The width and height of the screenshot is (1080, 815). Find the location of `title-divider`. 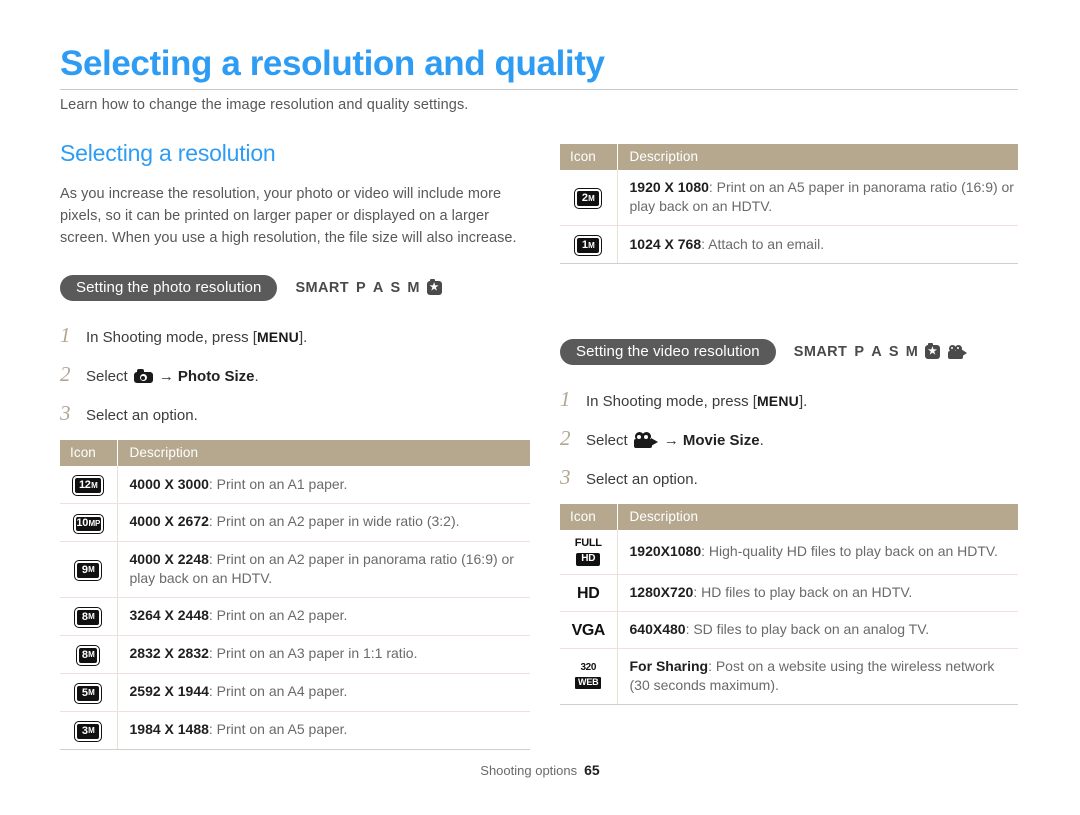

title-divider is located at coordinates (539, 89).